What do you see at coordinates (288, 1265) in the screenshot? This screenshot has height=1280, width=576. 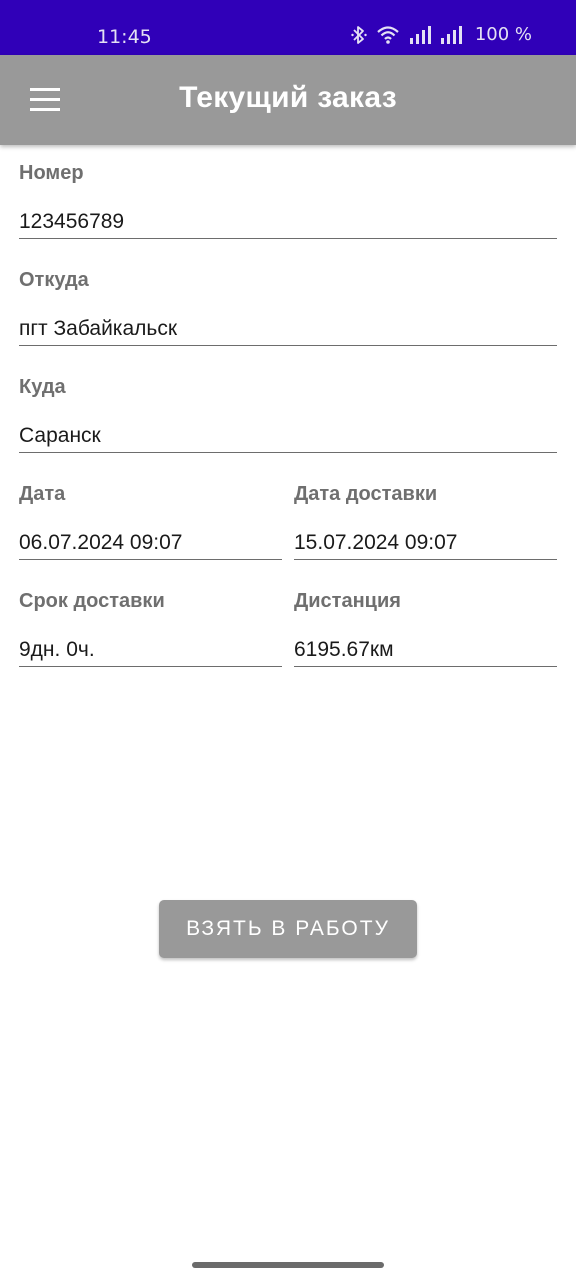 I see `home-indicator` at bounding box center [288, 1265].